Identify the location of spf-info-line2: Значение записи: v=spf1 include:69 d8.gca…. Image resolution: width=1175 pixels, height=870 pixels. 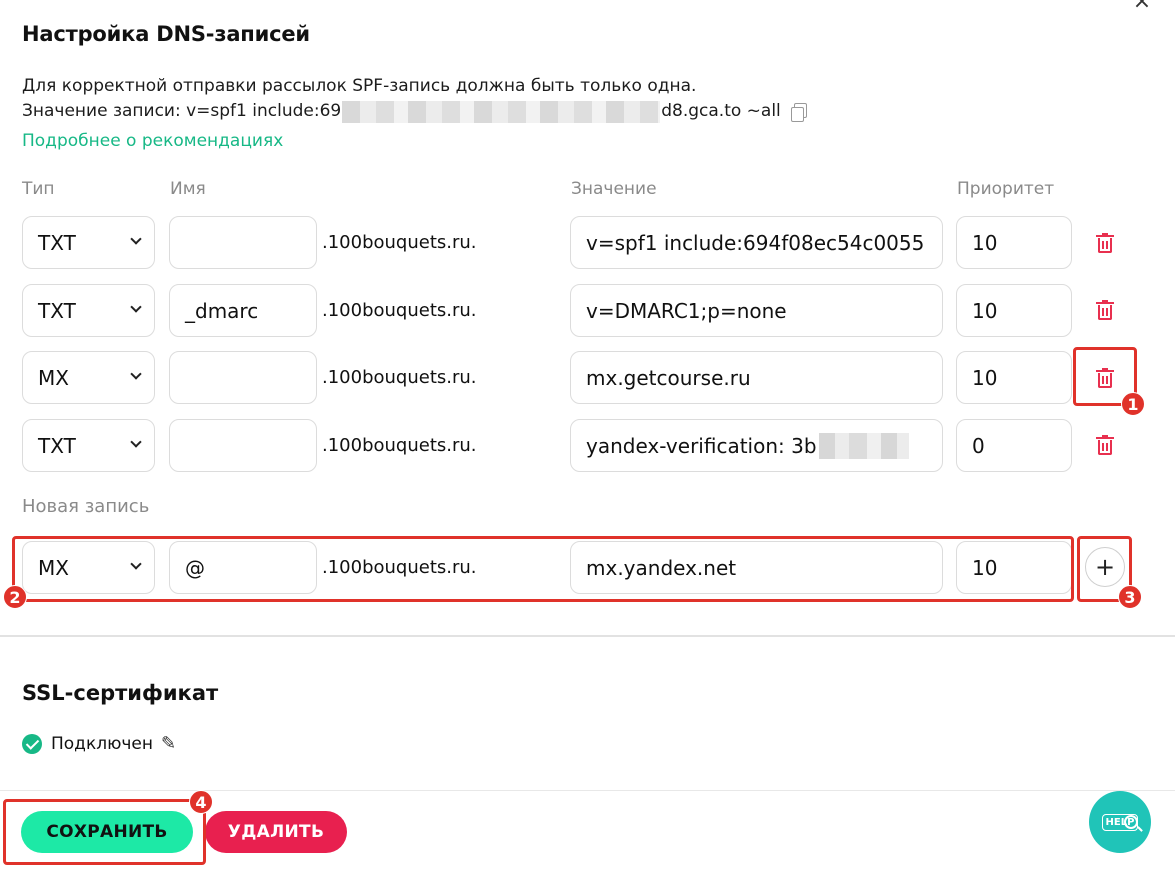
(414, 111).